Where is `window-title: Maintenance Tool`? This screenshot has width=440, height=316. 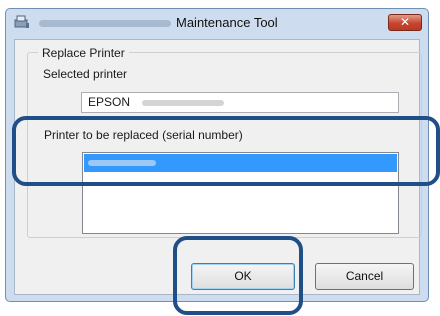
window-title: Maintenance Tool is located at coordinates (227, 22).